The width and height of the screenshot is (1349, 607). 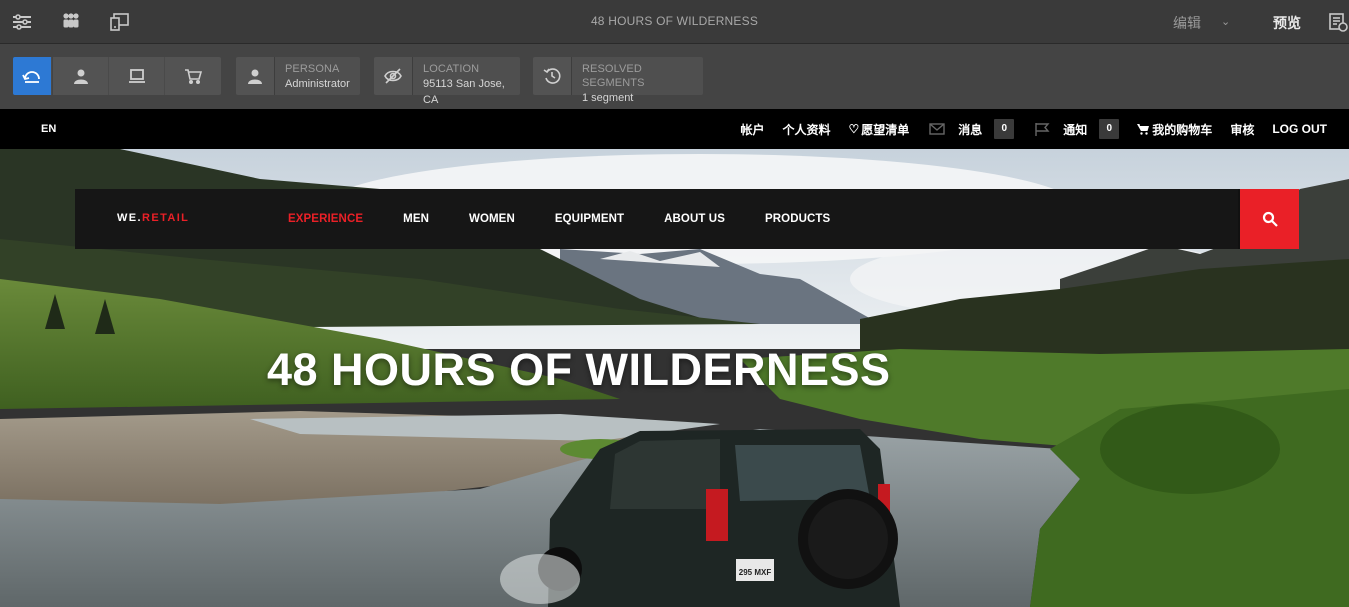 I want to click on wishlist-label: 愿望清单, so click(x=885, y=129).